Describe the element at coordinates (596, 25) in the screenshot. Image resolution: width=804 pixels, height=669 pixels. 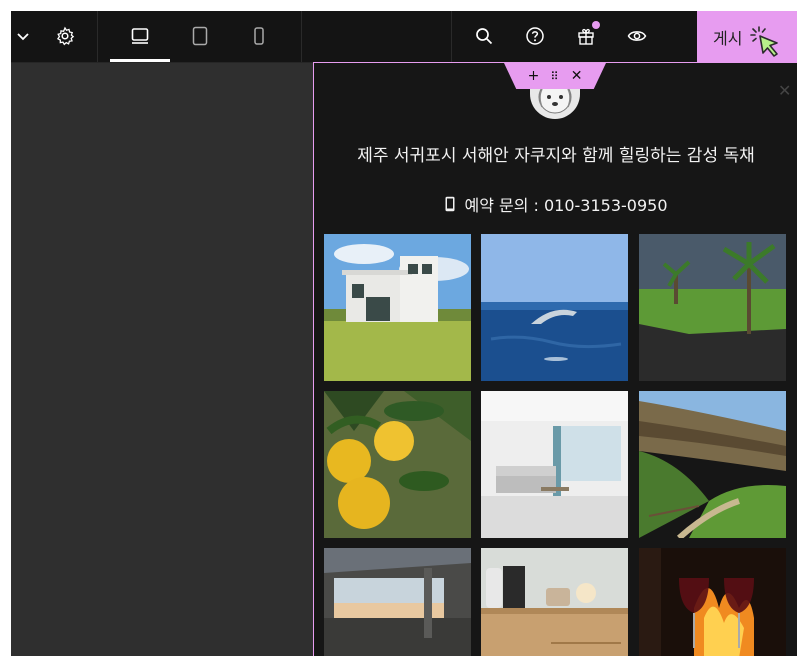
I see `notification-dot` at that location.